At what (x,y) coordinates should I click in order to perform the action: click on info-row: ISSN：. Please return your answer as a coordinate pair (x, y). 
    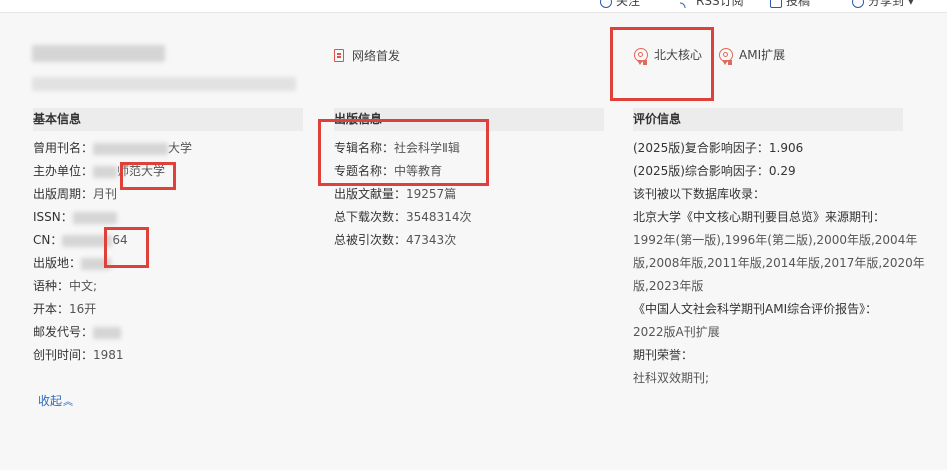
    Looking at the image, I should click on (168, 217).